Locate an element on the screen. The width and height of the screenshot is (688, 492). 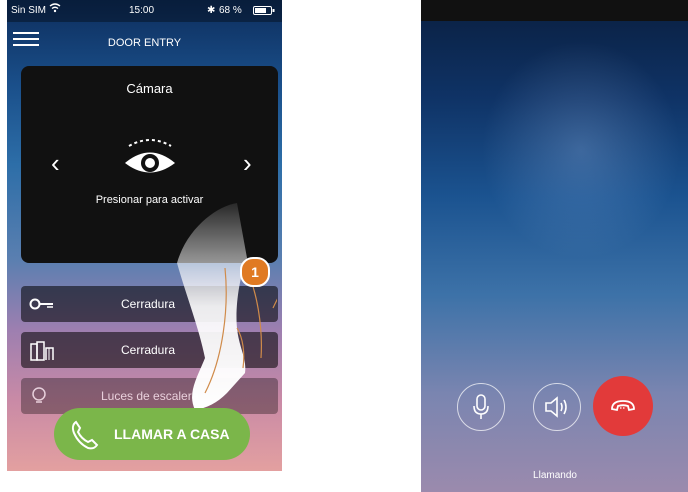
call-home-label: LLAMAR A CASA is located at coordinates (172, 434).